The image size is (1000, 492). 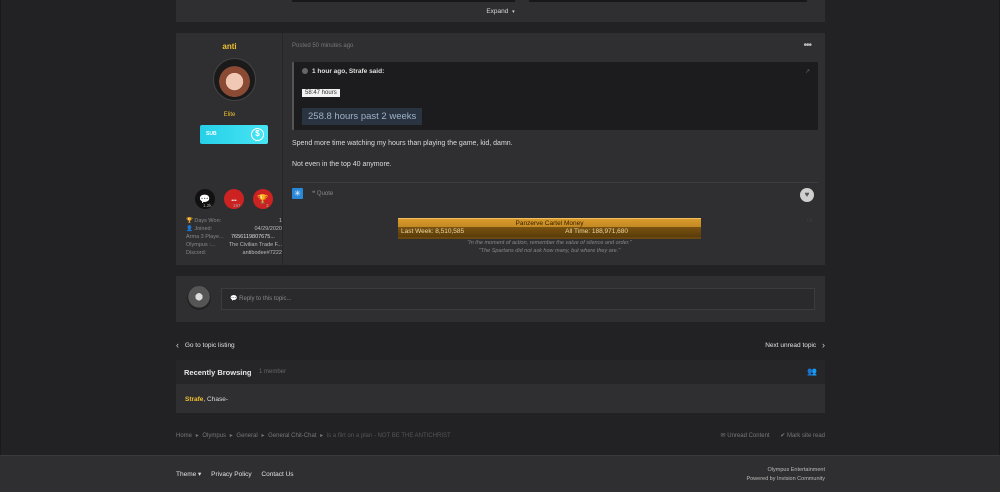 I want to click on expand-button: Expand ▾, so click(x=500, y=11).